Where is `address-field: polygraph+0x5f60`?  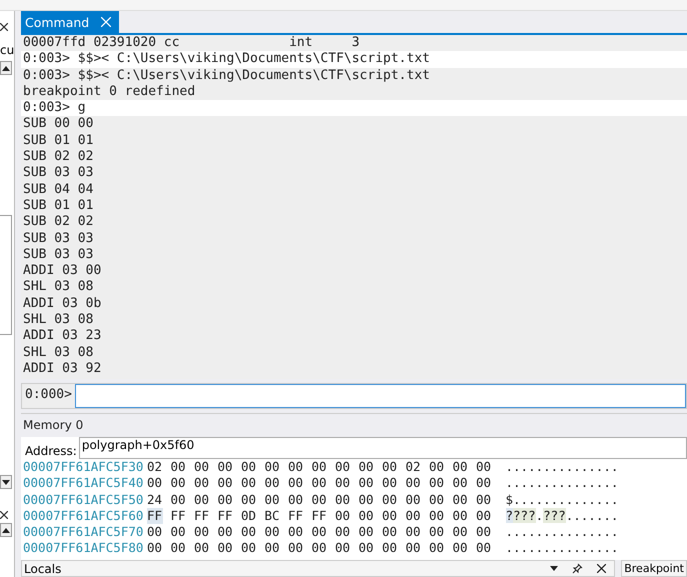
address-field: polygraph+0x5f60 is located at coordinates (382, 448).